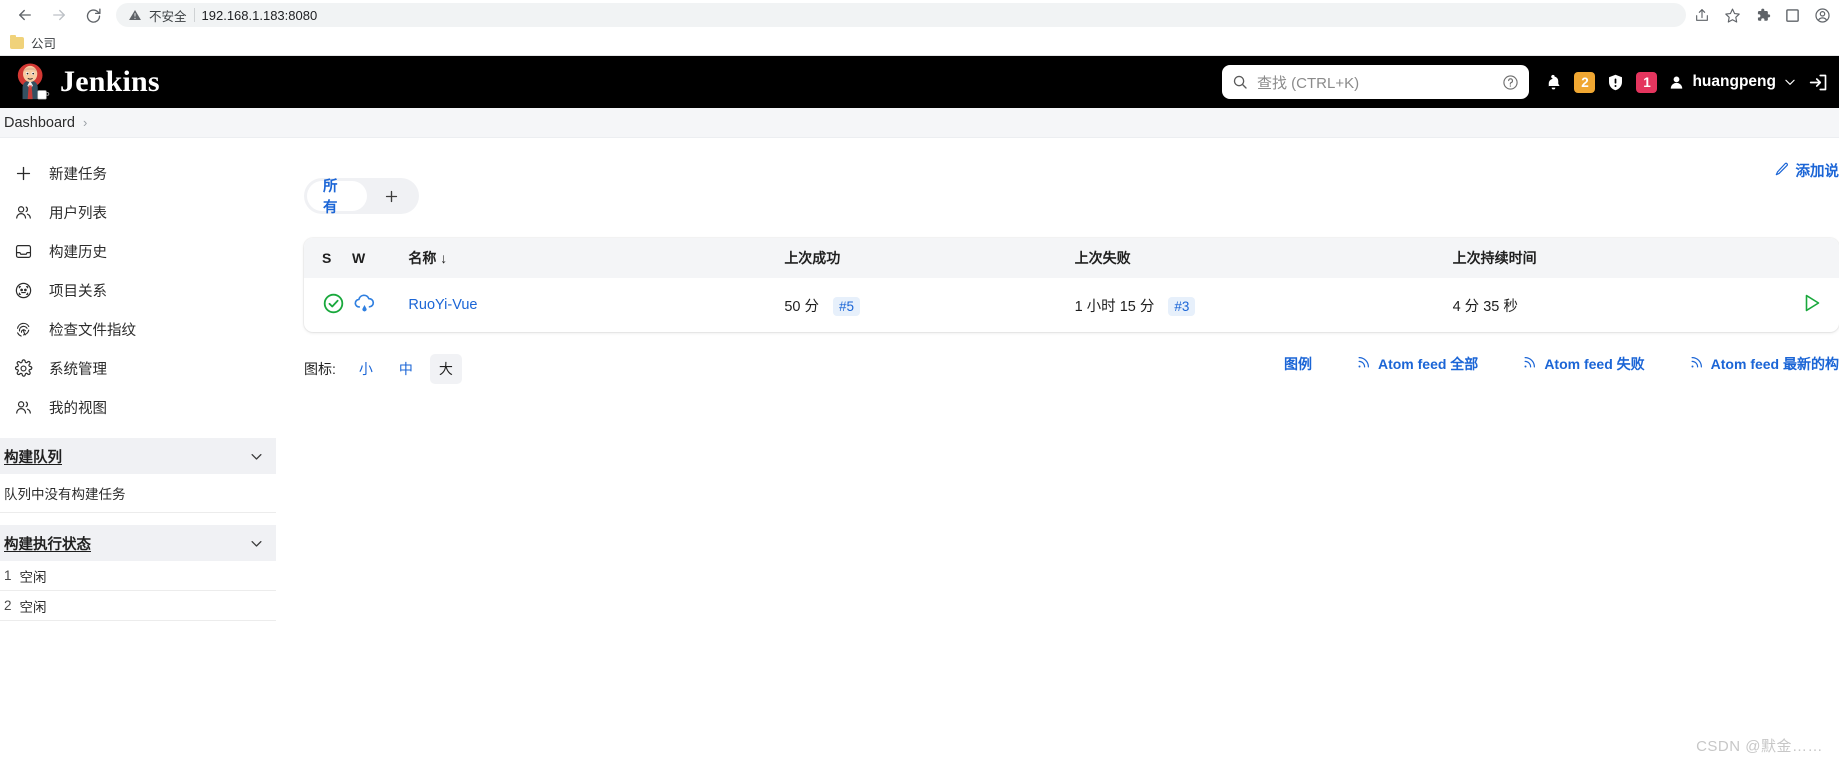 The image size is (1839, 765). What do you see at coordinates (801, 306) in the screenshot?
I see `last-success-time: 50 分` at bounding box center [801, 306].